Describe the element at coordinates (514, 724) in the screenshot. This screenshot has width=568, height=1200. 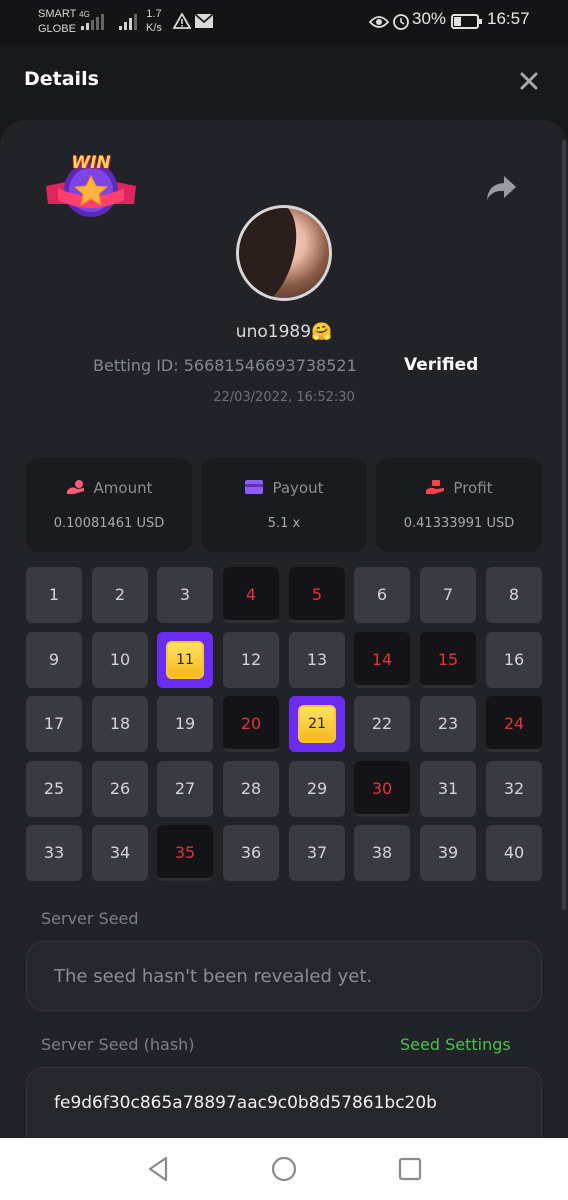
I see `number-tile: 24` at that location.